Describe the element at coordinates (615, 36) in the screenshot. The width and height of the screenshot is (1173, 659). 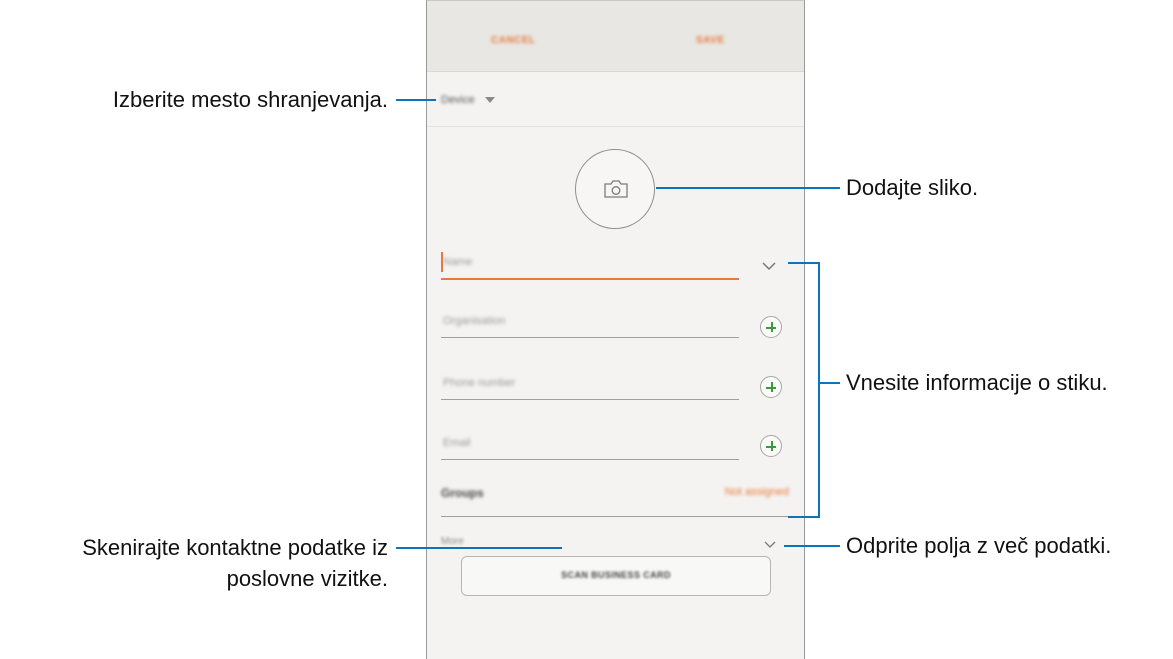
I see `top-action-bar: CANCEL SAVE` at that location.